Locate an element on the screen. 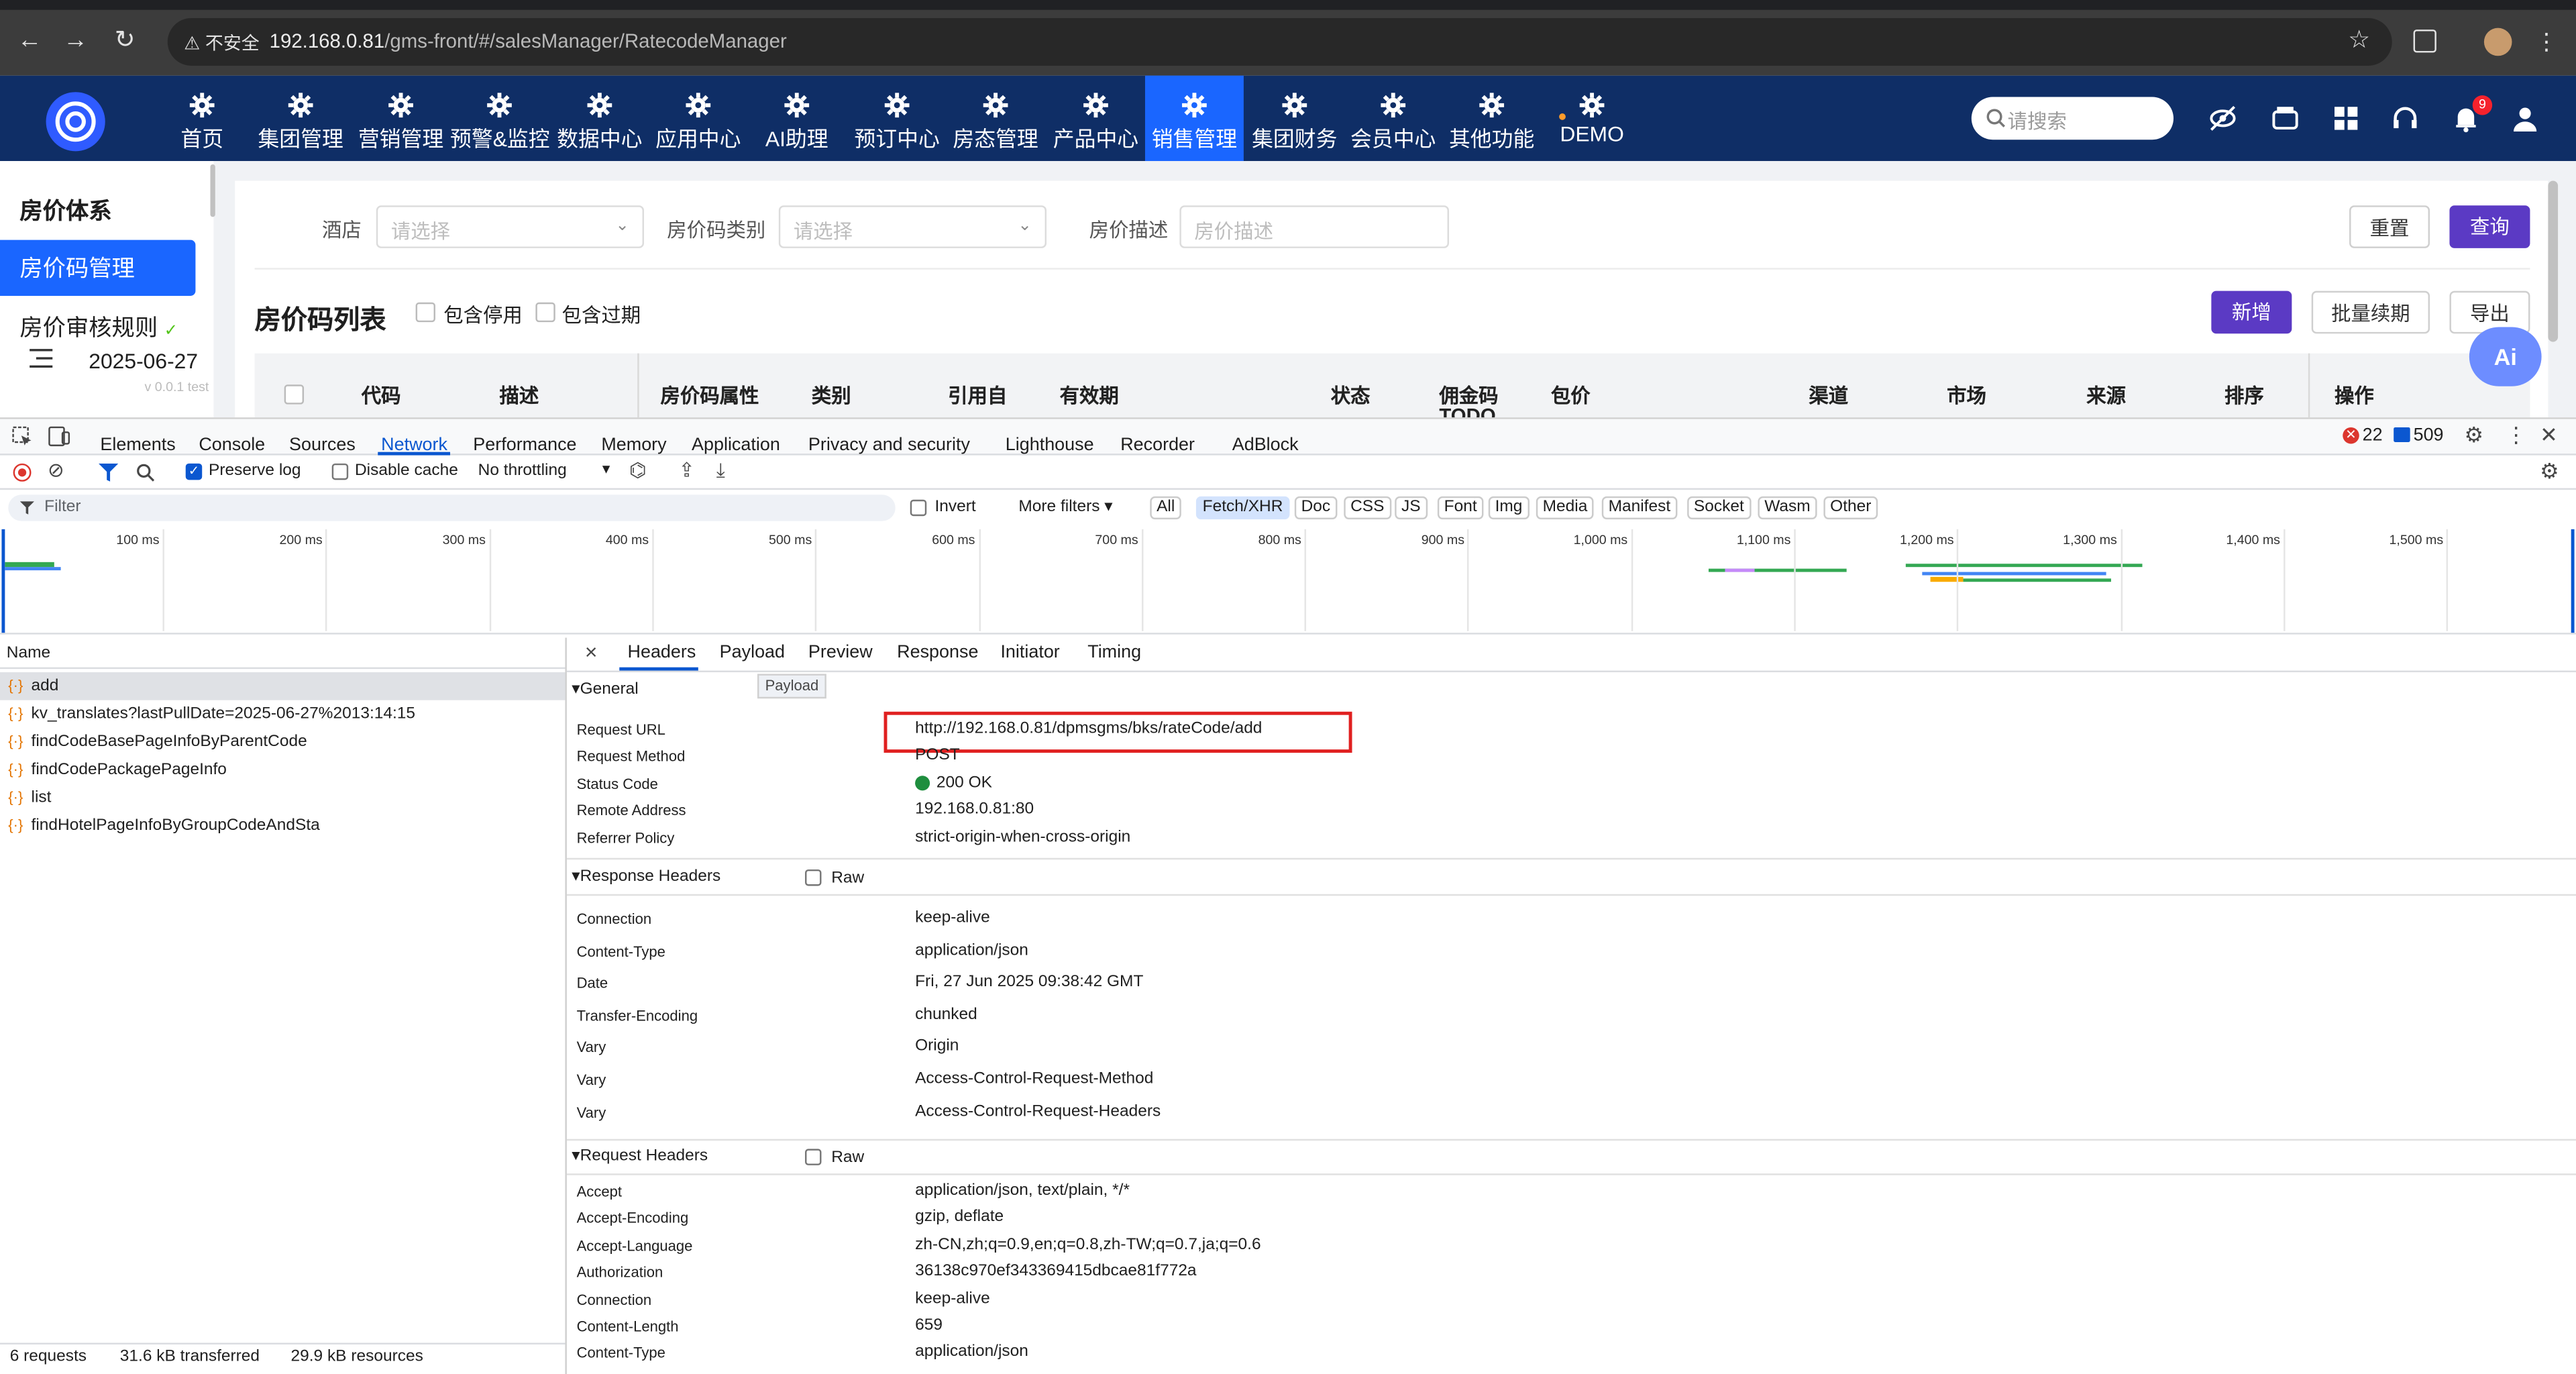  column-header: 市场 is located at coordinates (1966, 395).